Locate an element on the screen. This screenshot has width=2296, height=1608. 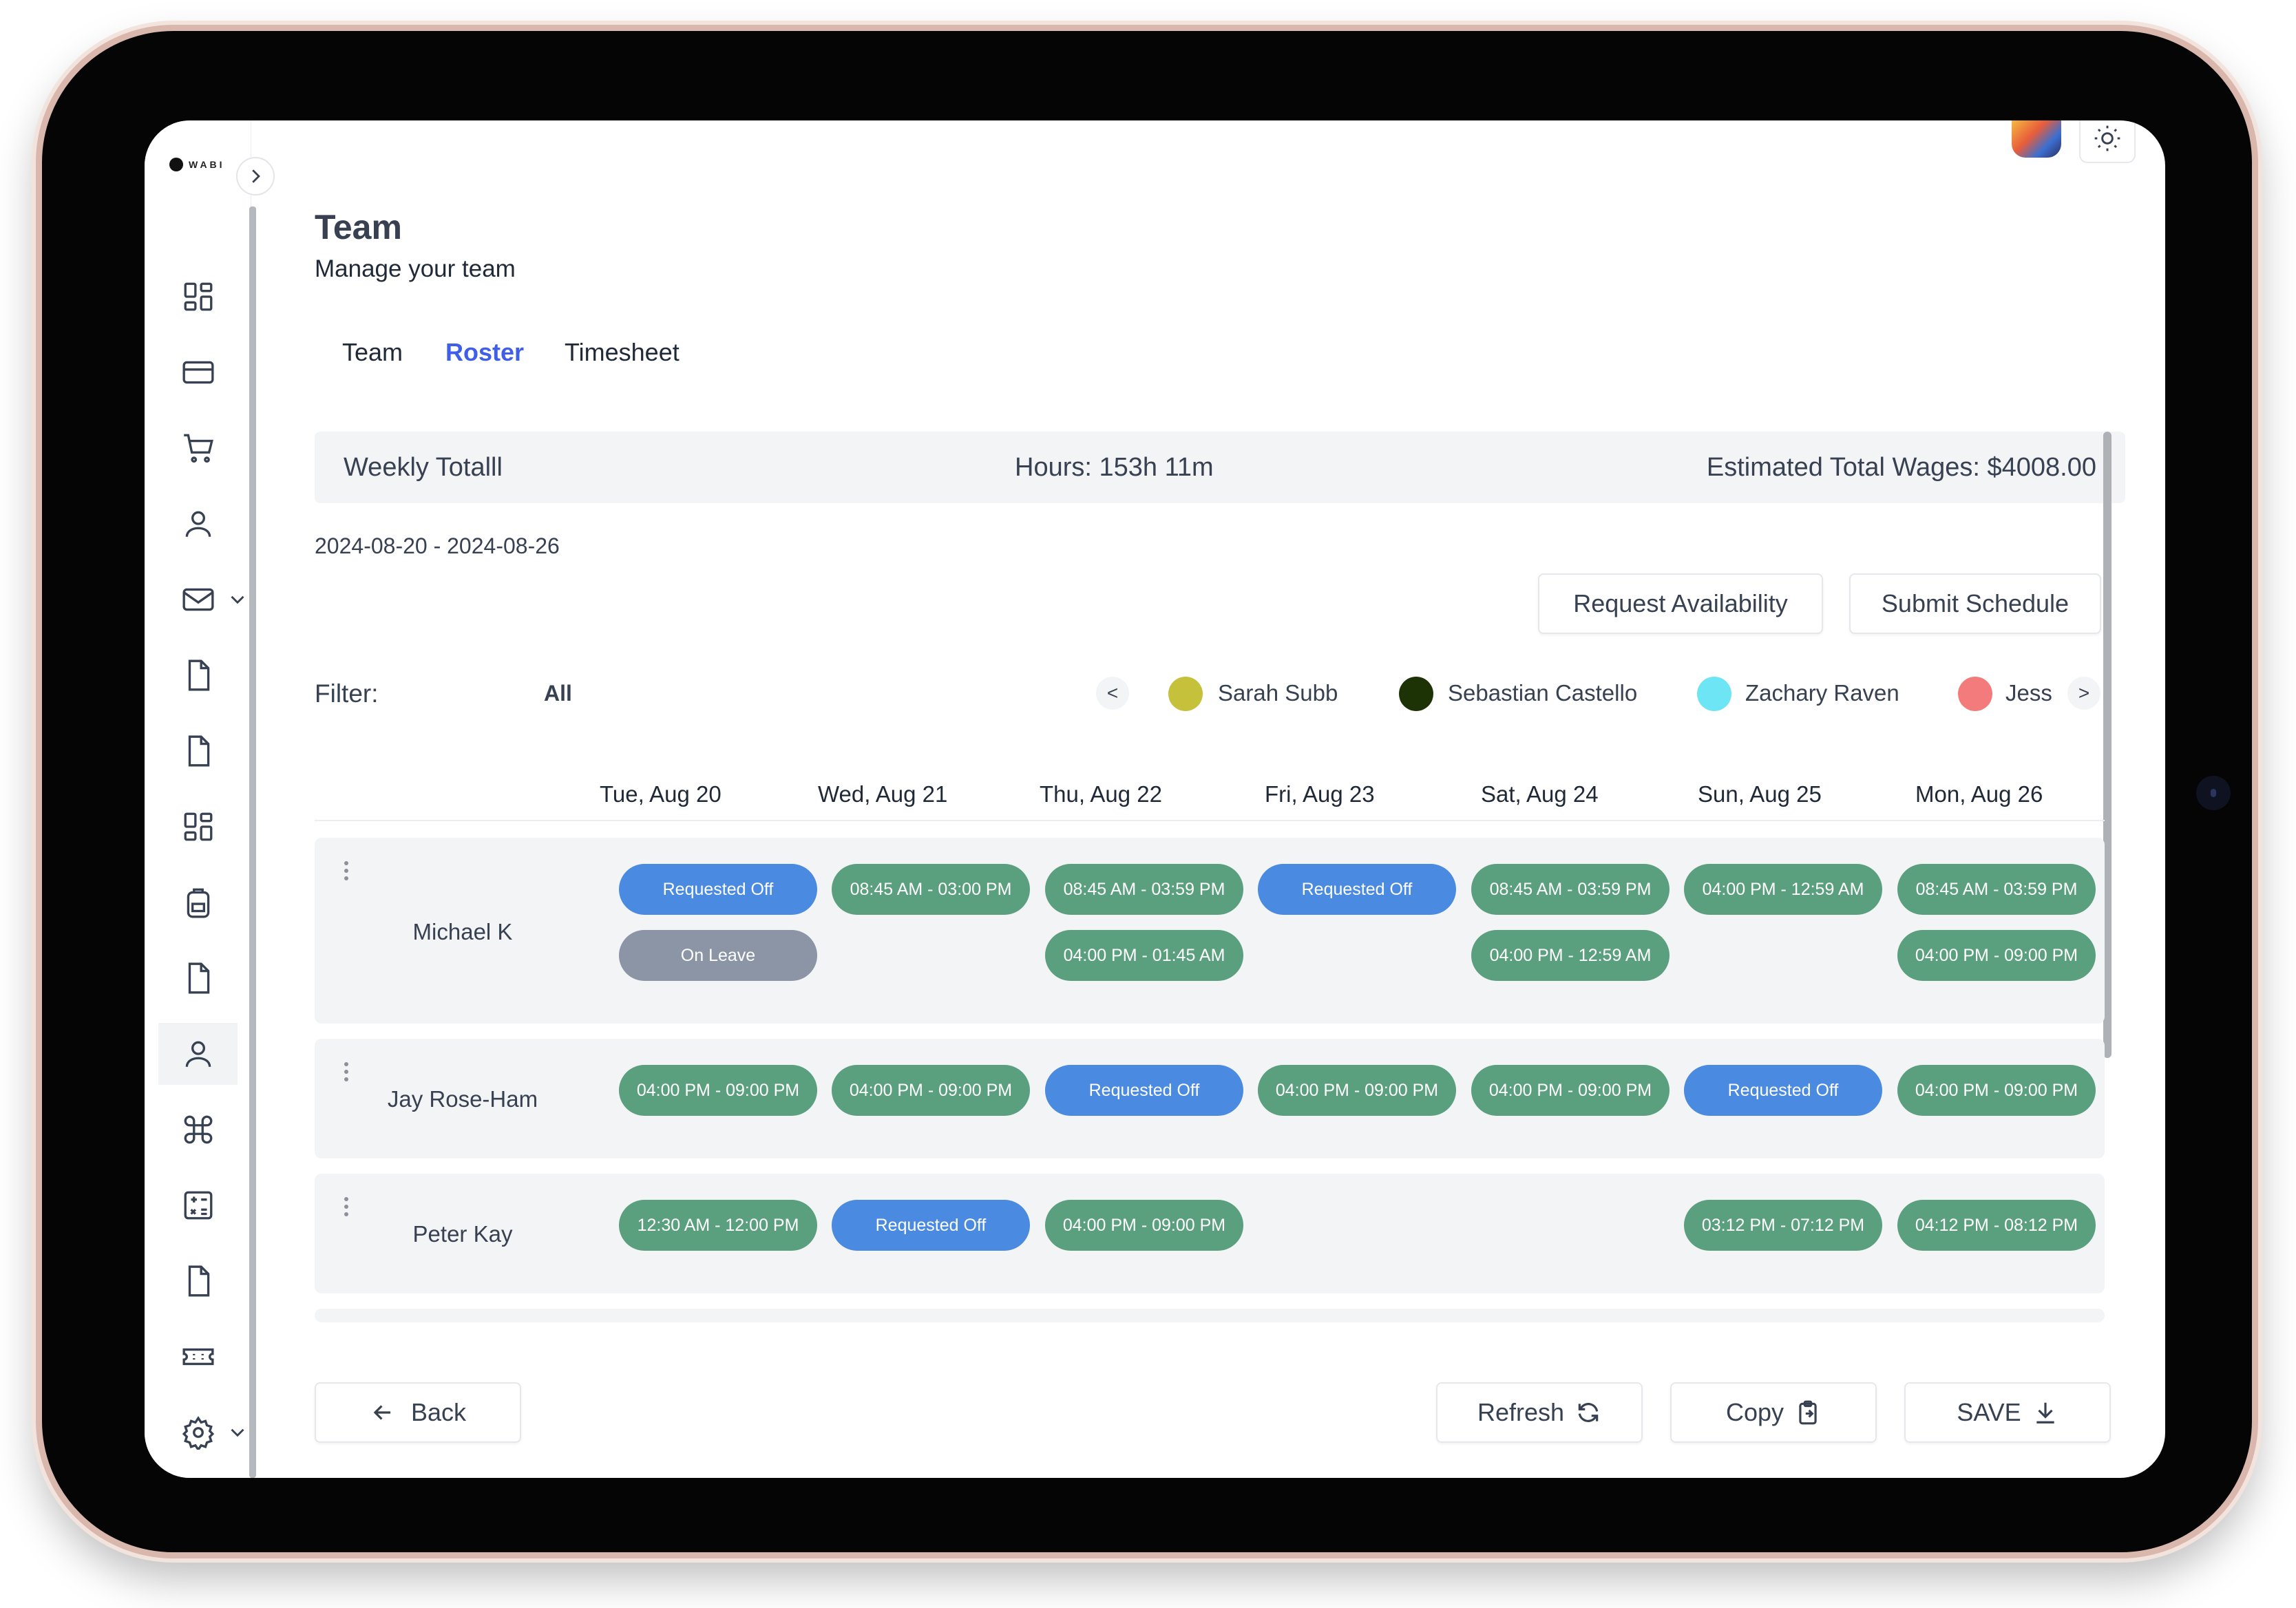
member-name: Zachary Raven is located at coordinates (1822, 693).